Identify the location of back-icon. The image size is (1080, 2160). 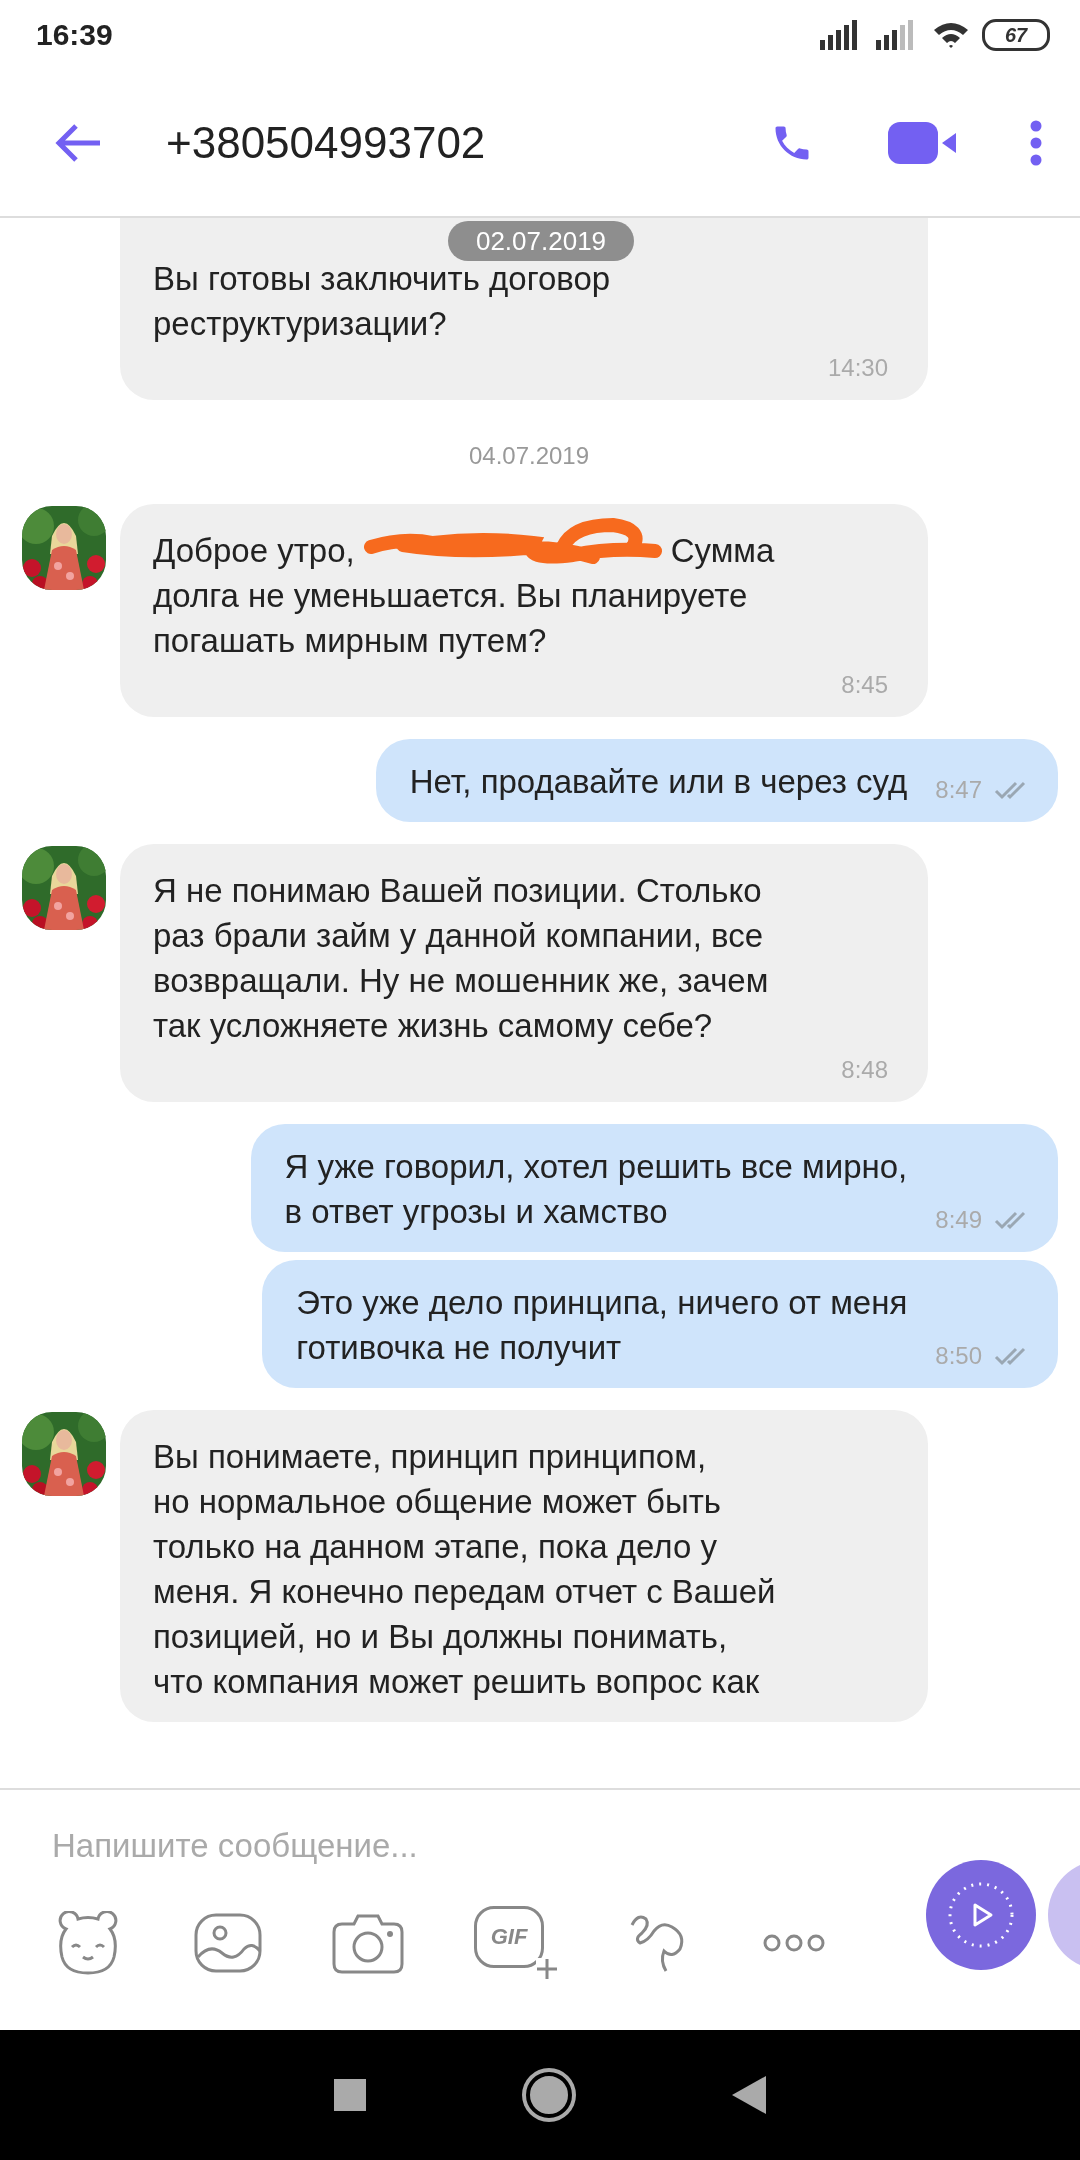
(749, 2095).